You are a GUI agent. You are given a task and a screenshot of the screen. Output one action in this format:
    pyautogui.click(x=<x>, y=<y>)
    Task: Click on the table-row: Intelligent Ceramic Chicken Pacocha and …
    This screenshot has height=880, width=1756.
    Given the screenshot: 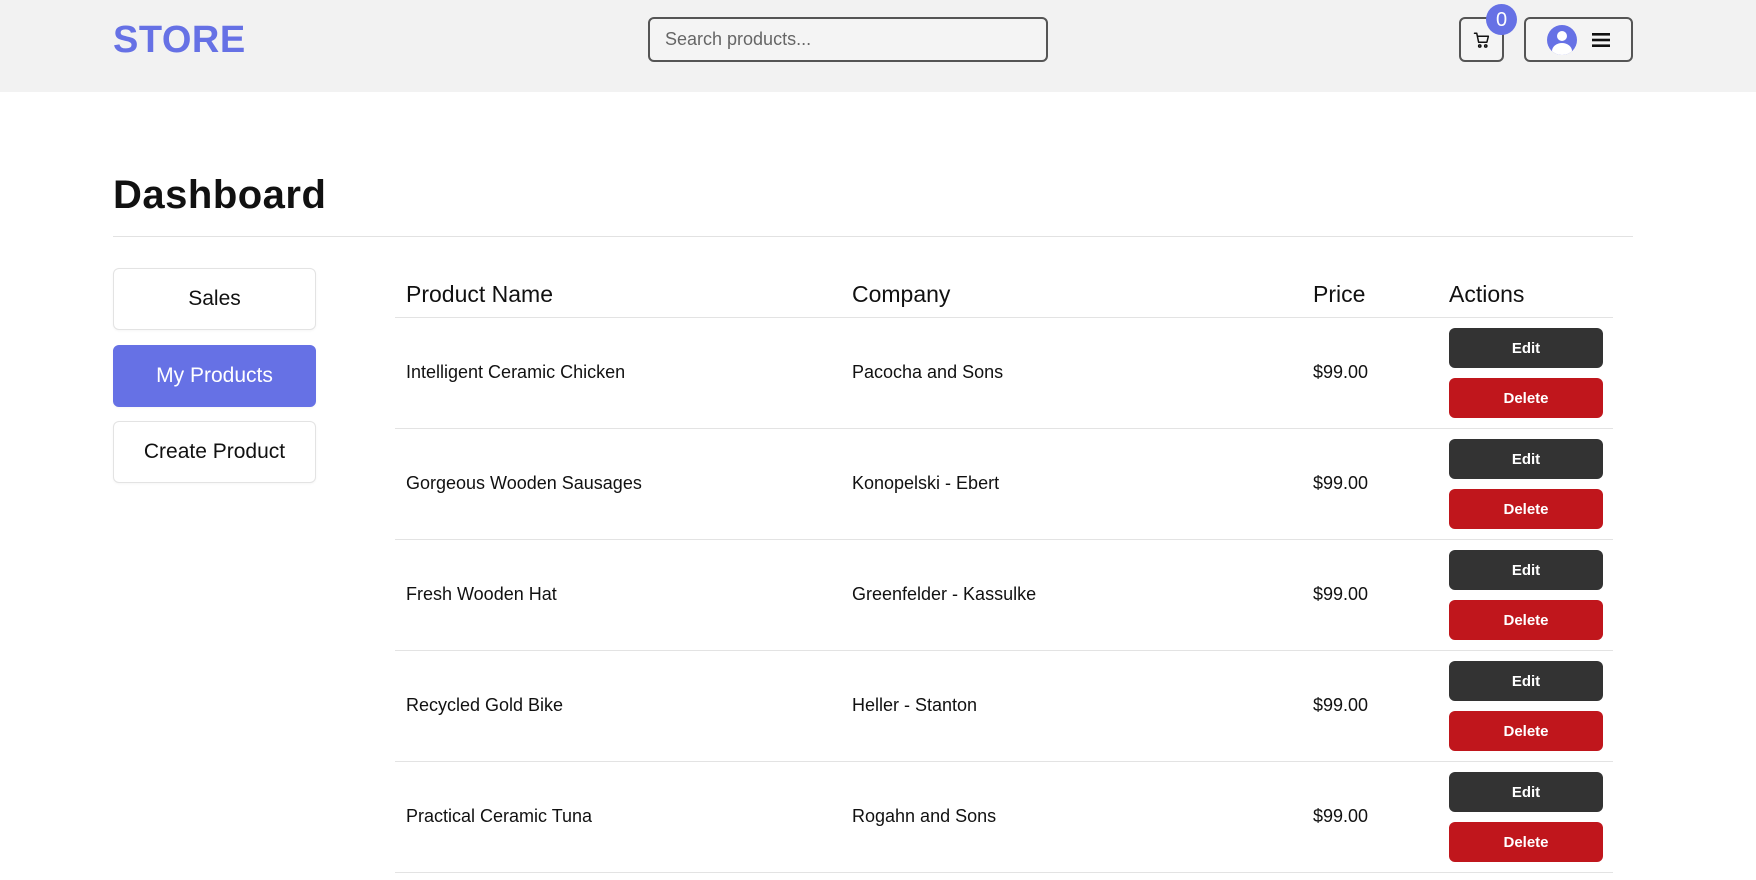 What is the action you would take?
    pyautogui.click(x=1004, y=373)
    